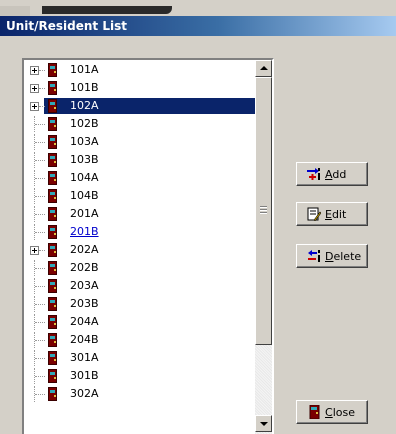 The image size is (396, 434). I want to click on tree-item: 102A, so click(141, 106).